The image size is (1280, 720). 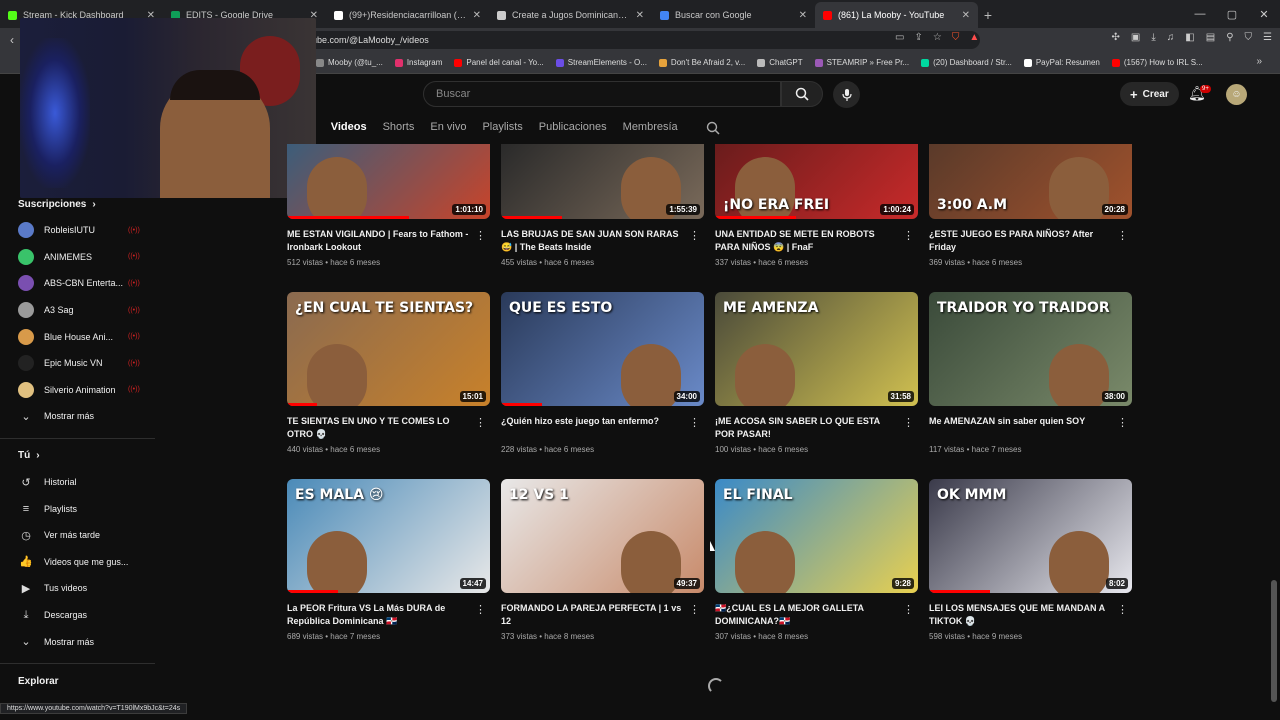 I want to click on video-thumbnail: ¡NO ERA FREI 1:00:24, so click(x=816, y=181).